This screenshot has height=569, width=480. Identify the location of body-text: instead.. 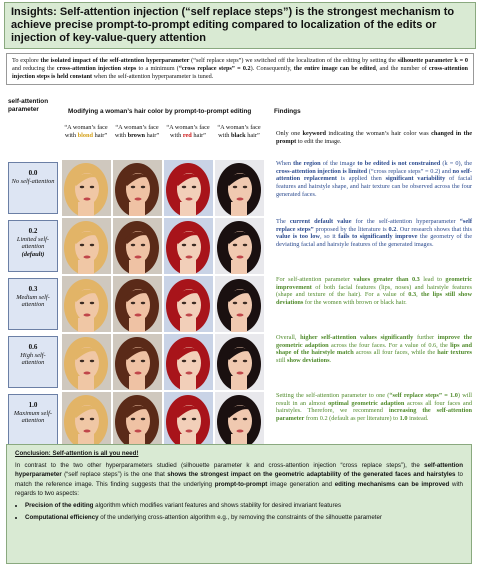
(418, 419).